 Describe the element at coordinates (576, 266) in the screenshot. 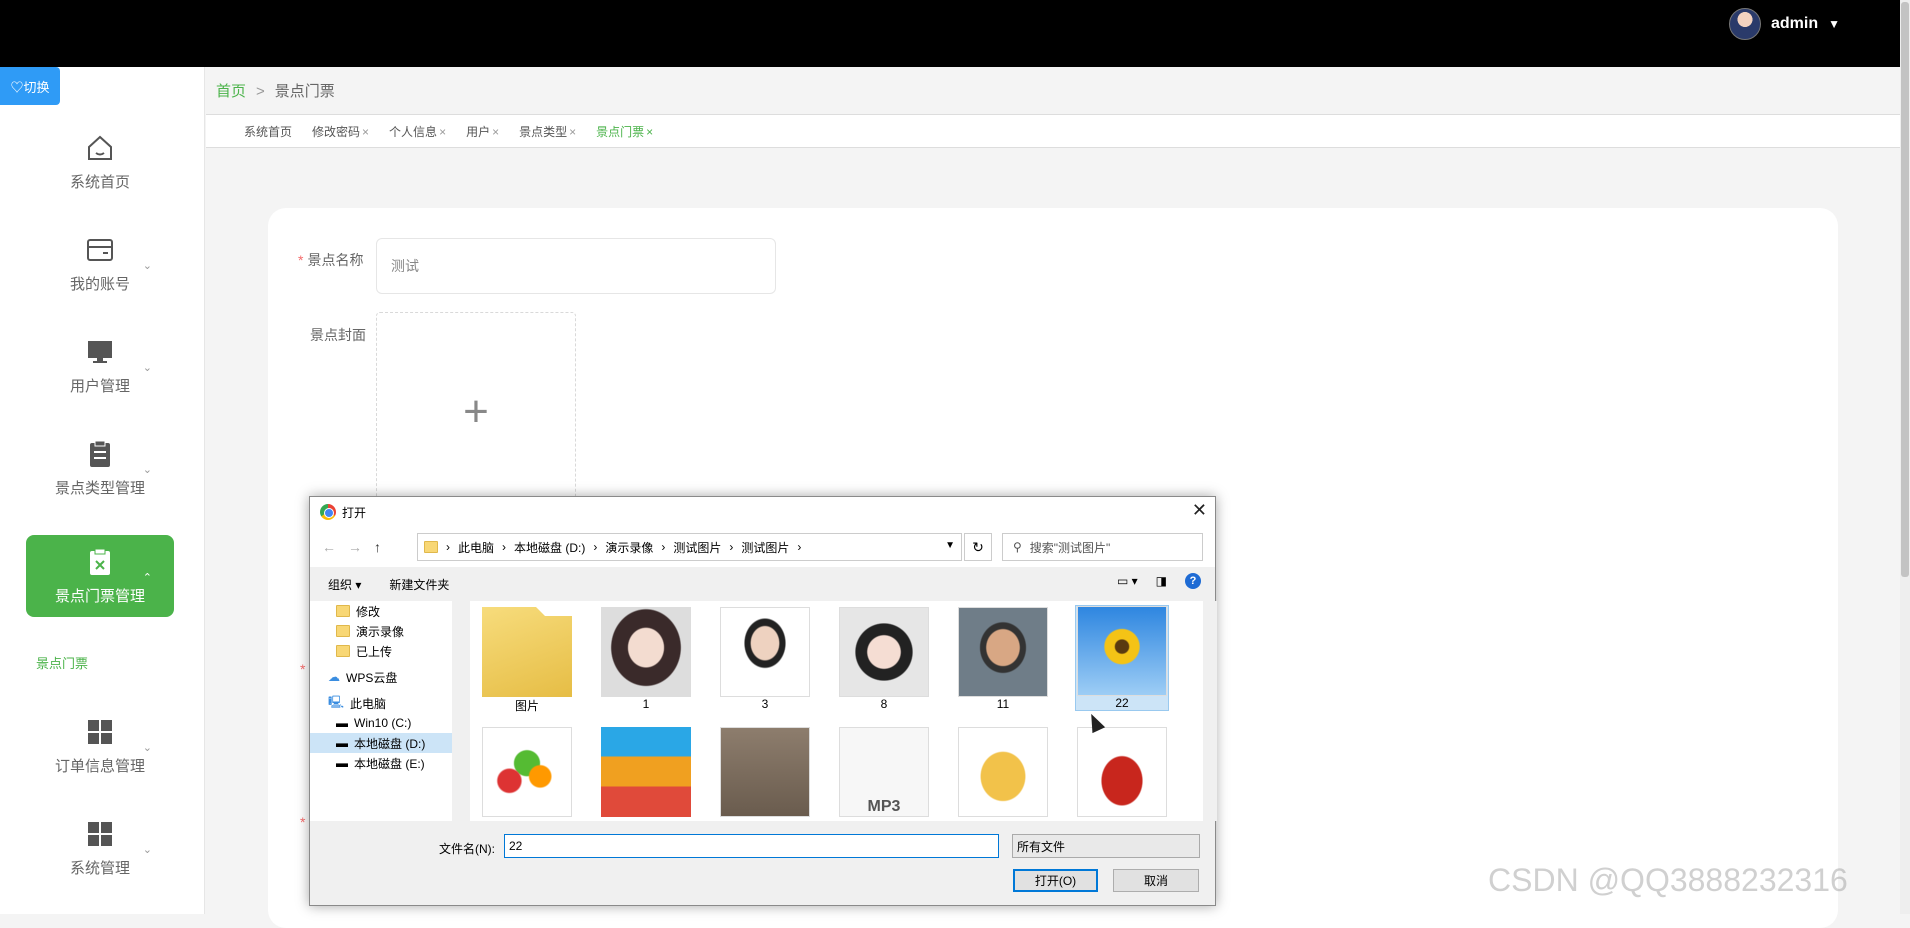

I see `scenic-name-input: 测试` at that location.